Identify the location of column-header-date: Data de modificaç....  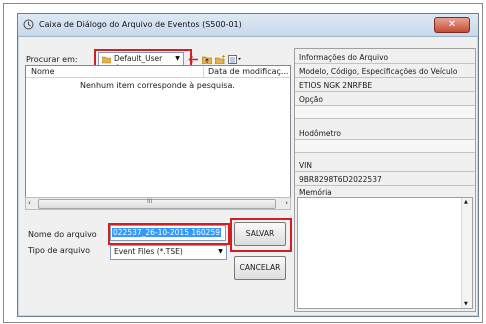
(248, 71).